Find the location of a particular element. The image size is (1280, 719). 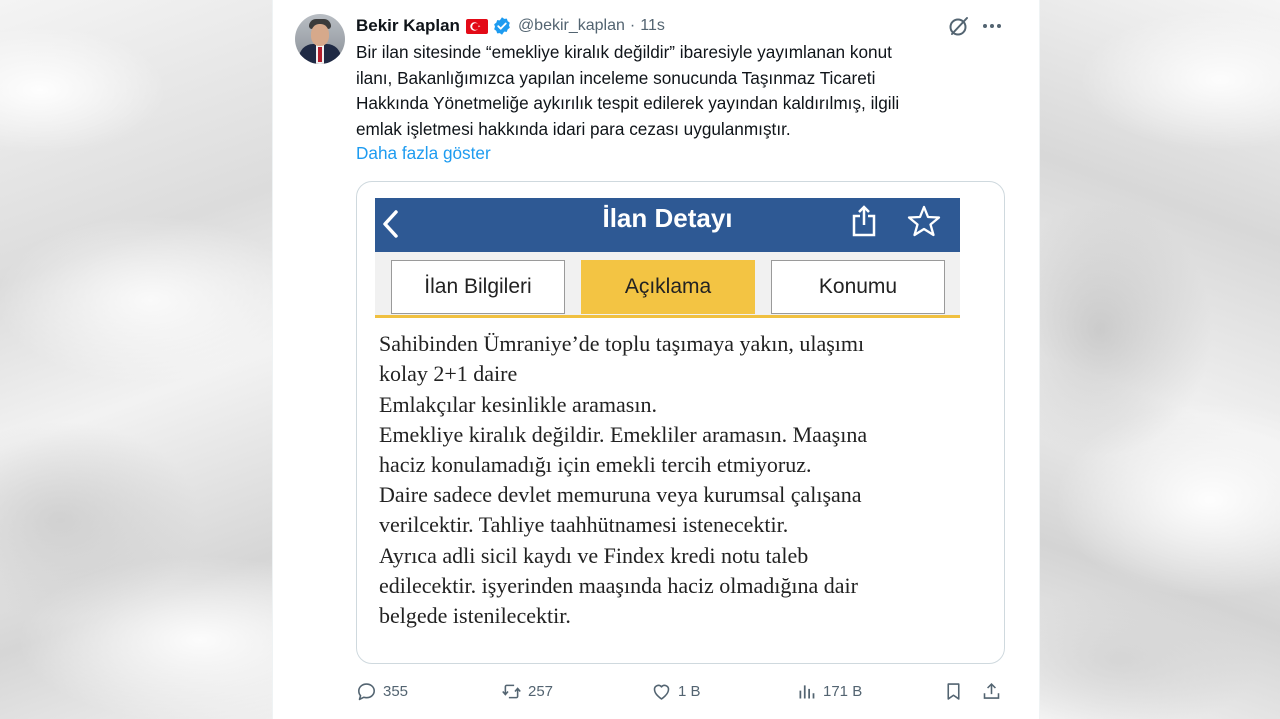

repost-count: 257 is located at coordinates (541, 691).